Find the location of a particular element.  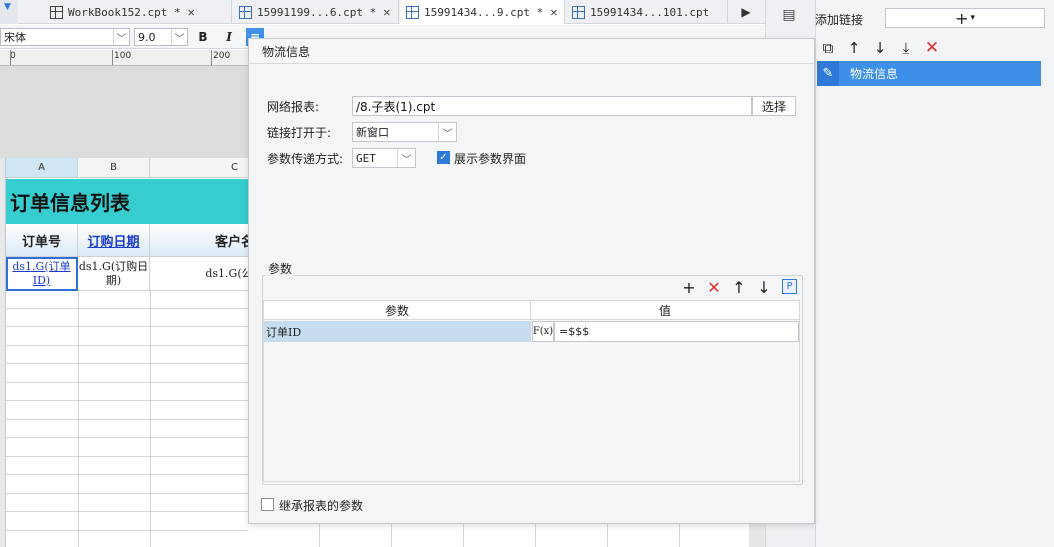

font-size-select: 9.0 ﹀ is located at coordinates (161, 37).